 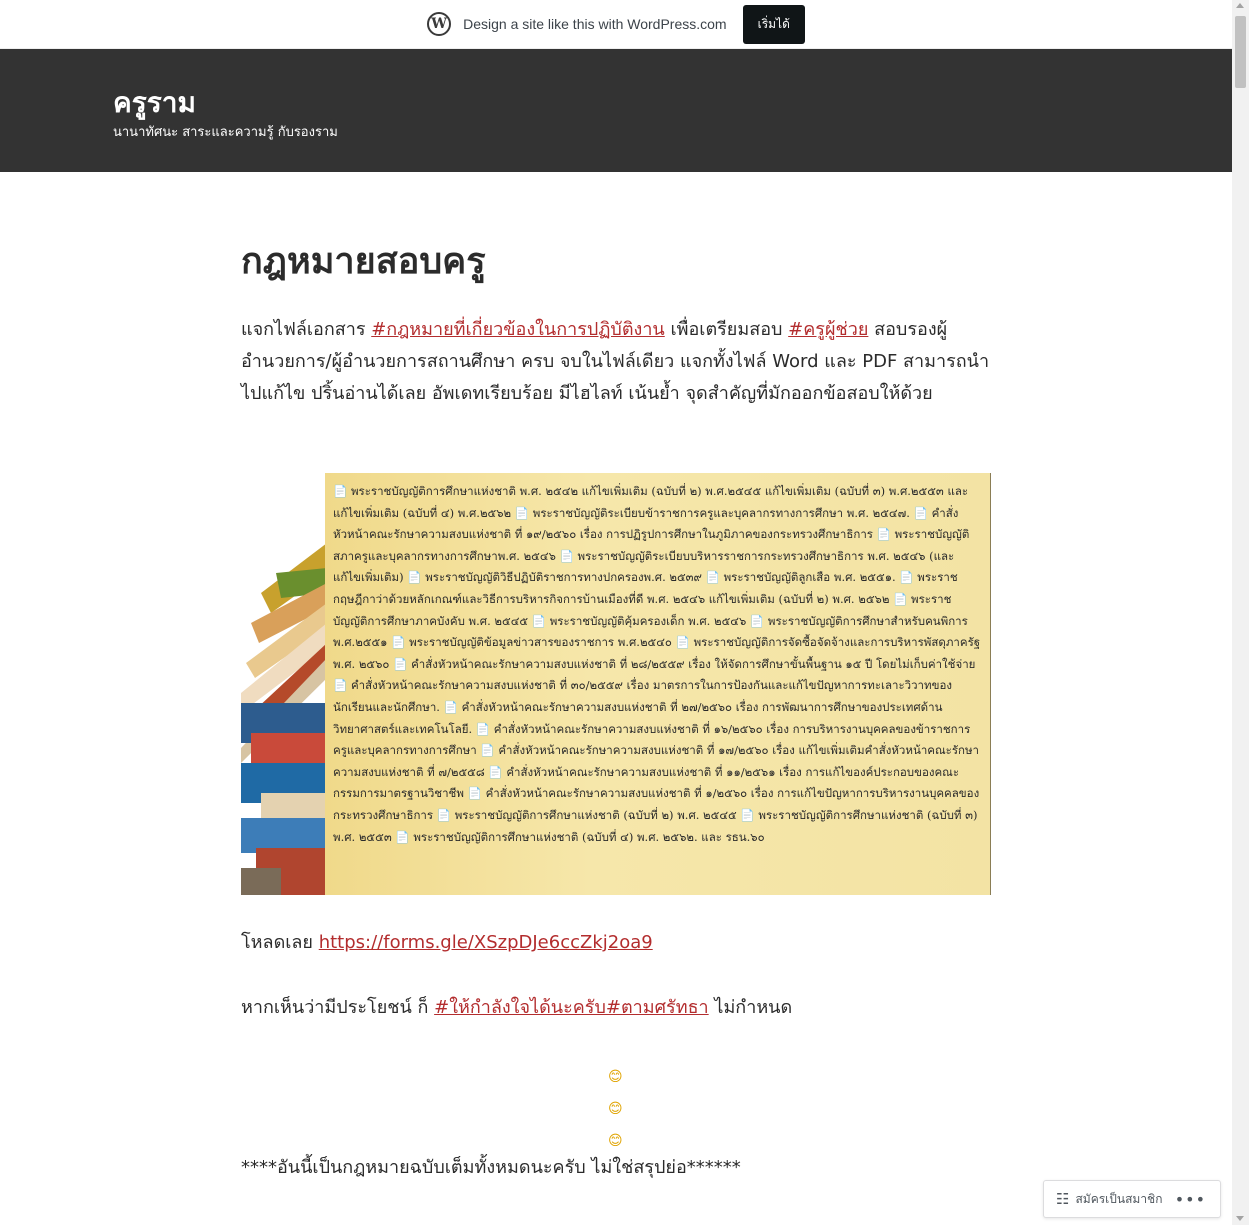 What do you see at coordinates (280, 942) in the screenshot?
I see `download-label: โหลดเลย` at bounding box center [280, 942].